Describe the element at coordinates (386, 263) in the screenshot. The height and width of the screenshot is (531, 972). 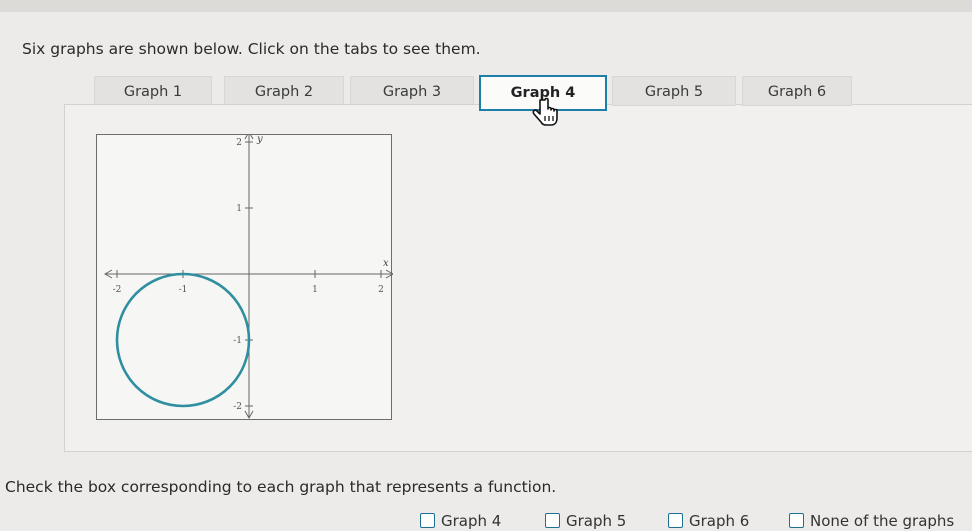
I see `x-axis-label: x` at that location.